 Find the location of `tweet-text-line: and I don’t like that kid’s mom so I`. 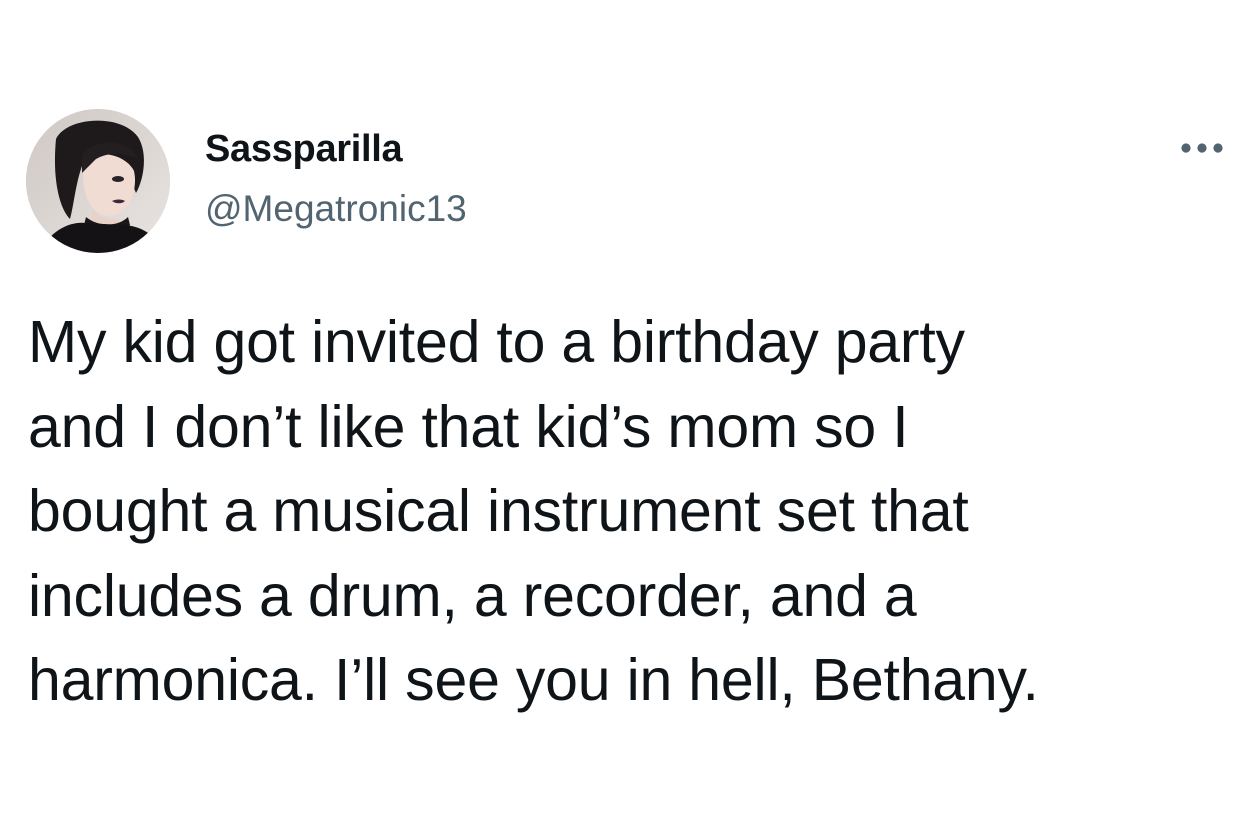

tweet-text-line: and I don’t like that kid’s mom so I is located at coordinates (468, 426).